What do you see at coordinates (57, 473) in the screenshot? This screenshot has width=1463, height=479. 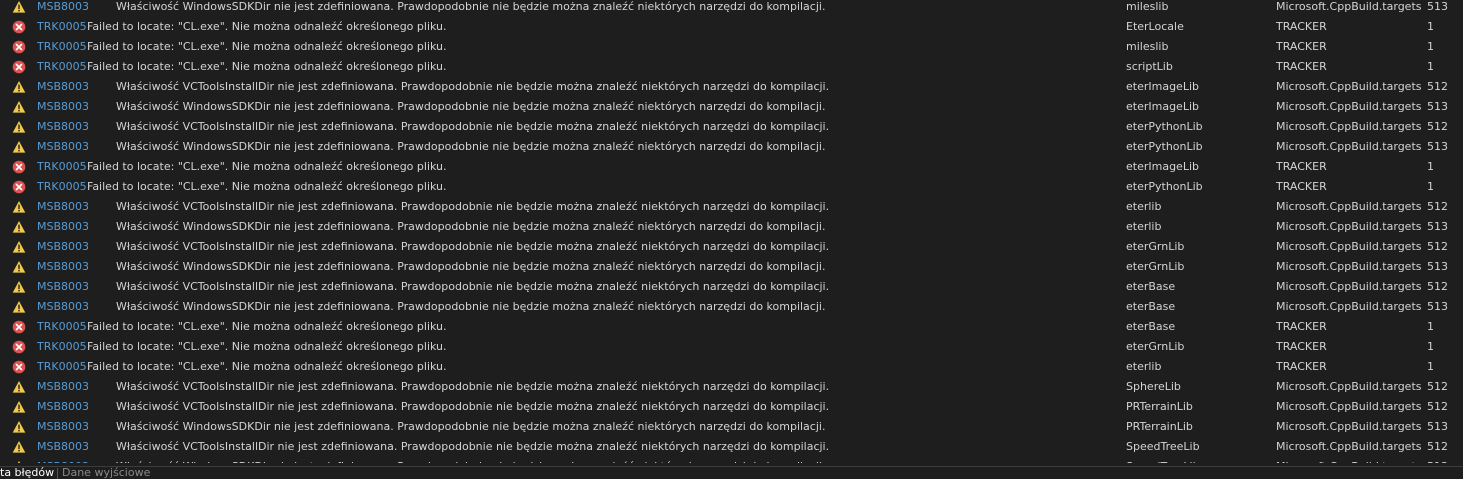 I see `tab-separator` at bounding box center [57, 473].